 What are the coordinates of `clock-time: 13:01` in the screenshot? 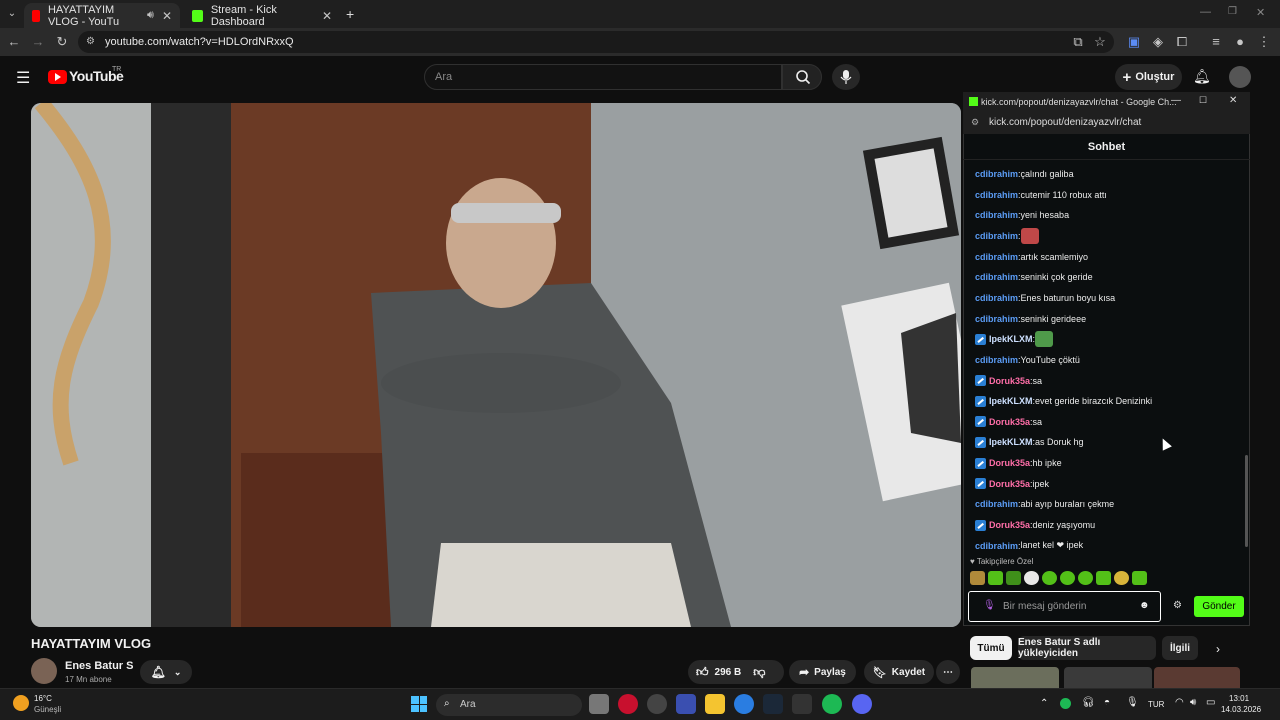 It's located at (1239, 698).